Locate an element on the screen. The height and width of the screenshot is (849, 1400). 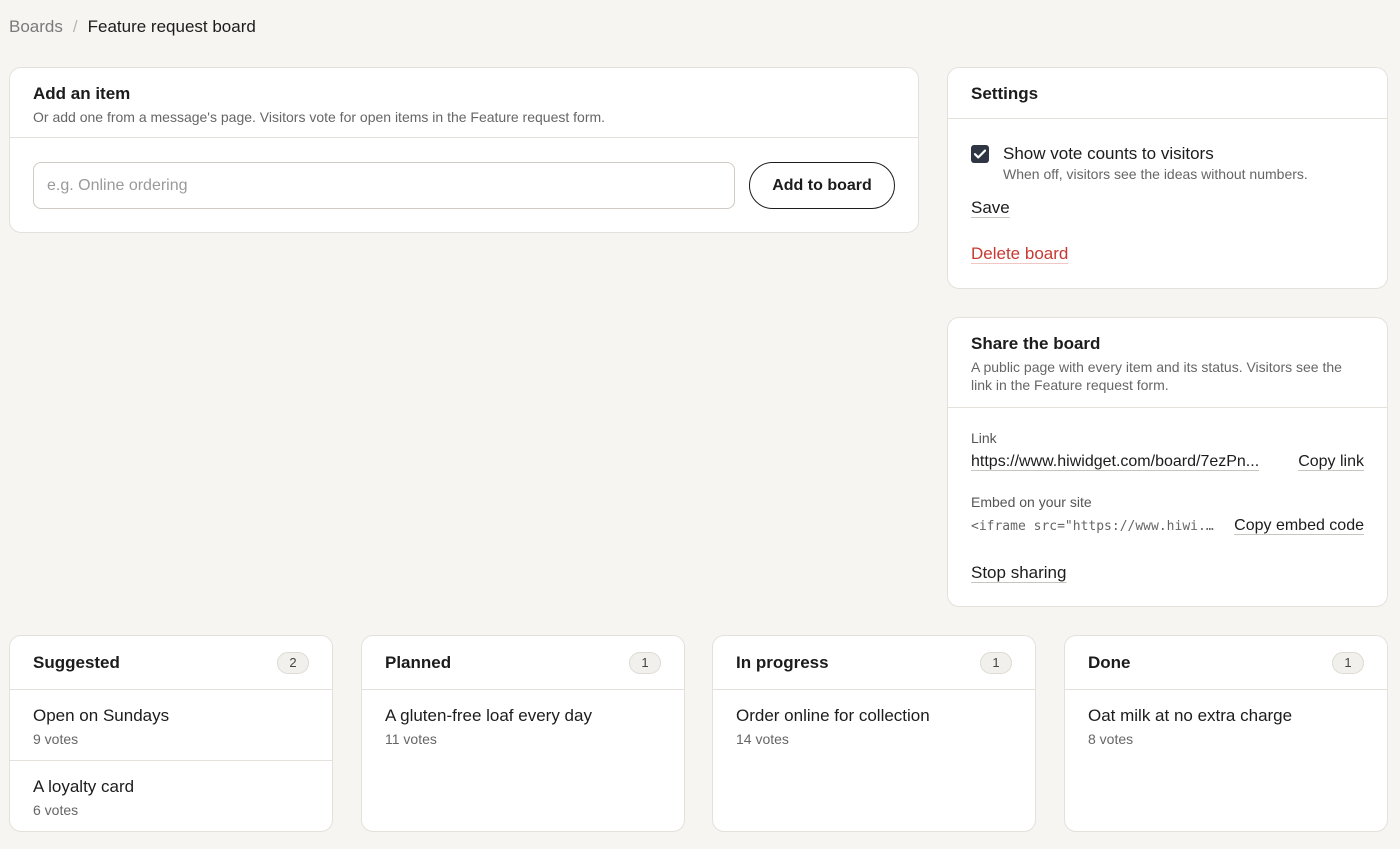
item-title: A gluten-free loaf every day is located at coordinates (488, 715).